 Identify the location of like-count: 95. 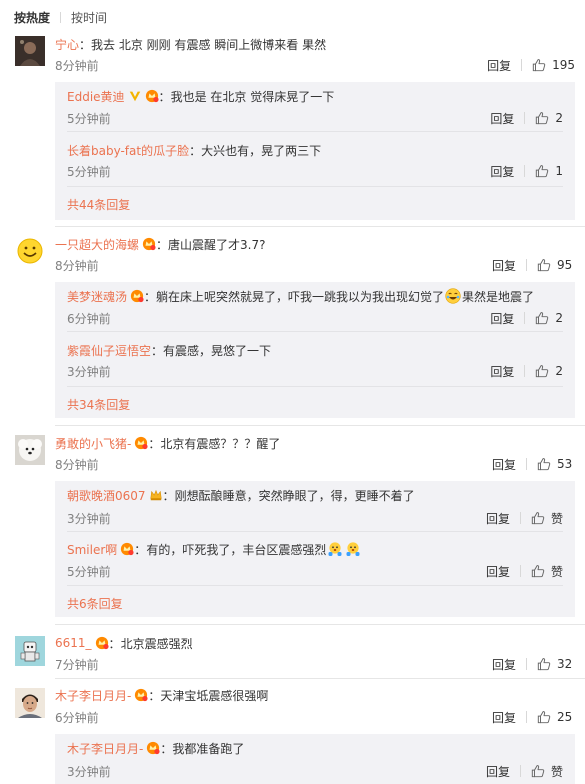
(565, 265).